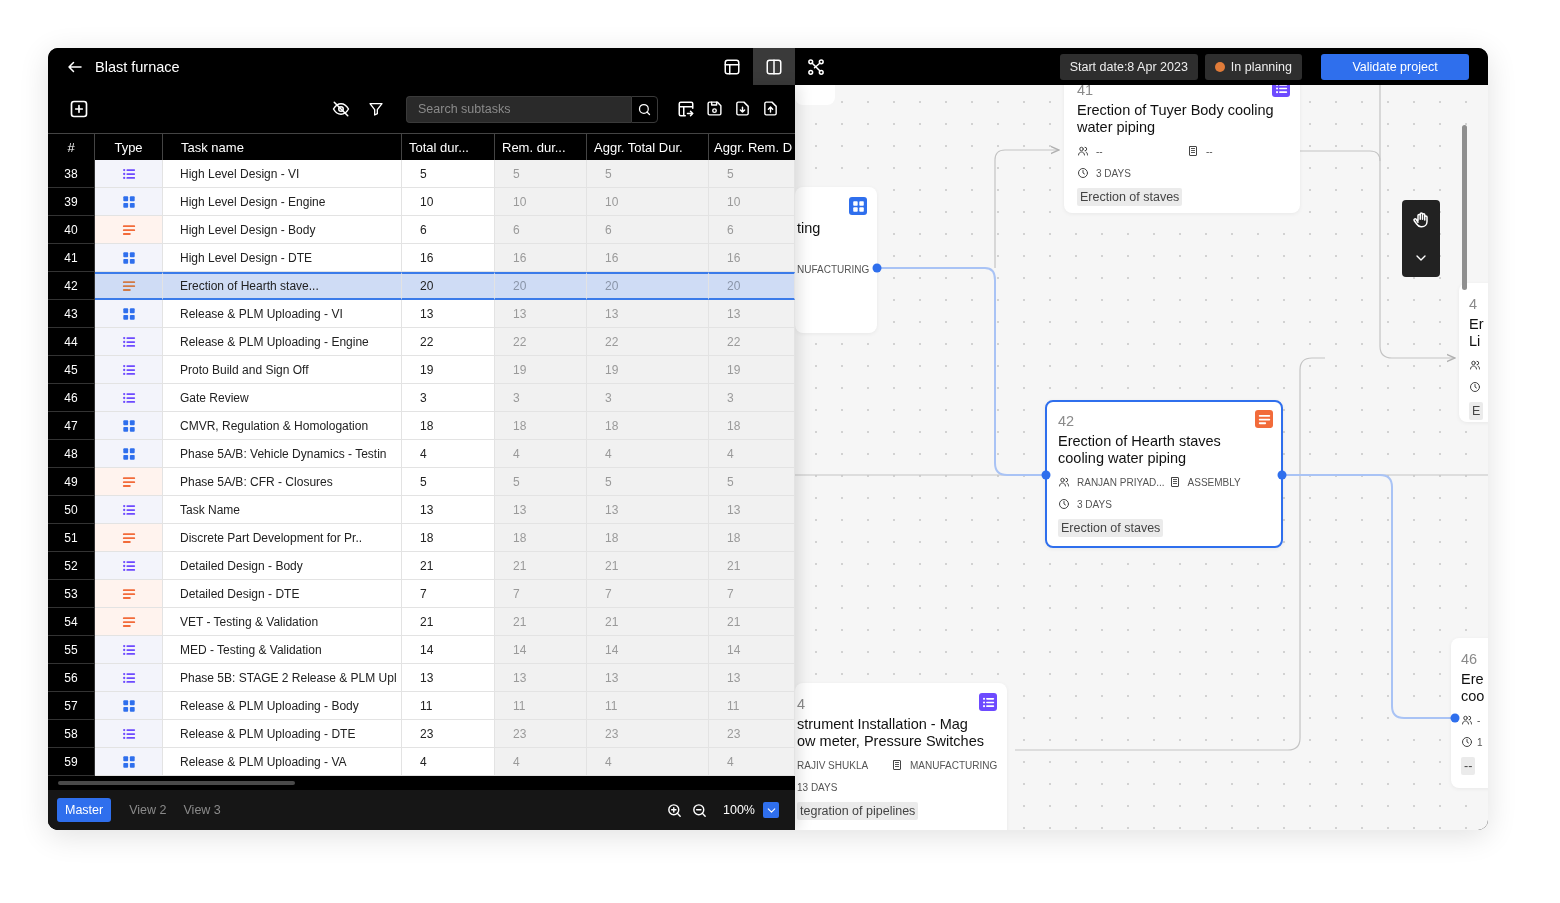 This screenshot has width=1560, height=903. What do you see at coordinates (421, 678) in the screenshot?
I see `table-row: 56 Phase 5B: STAGE 2 Release & PLM Upl 13 13 13 13` at bounding box center [421, 678].